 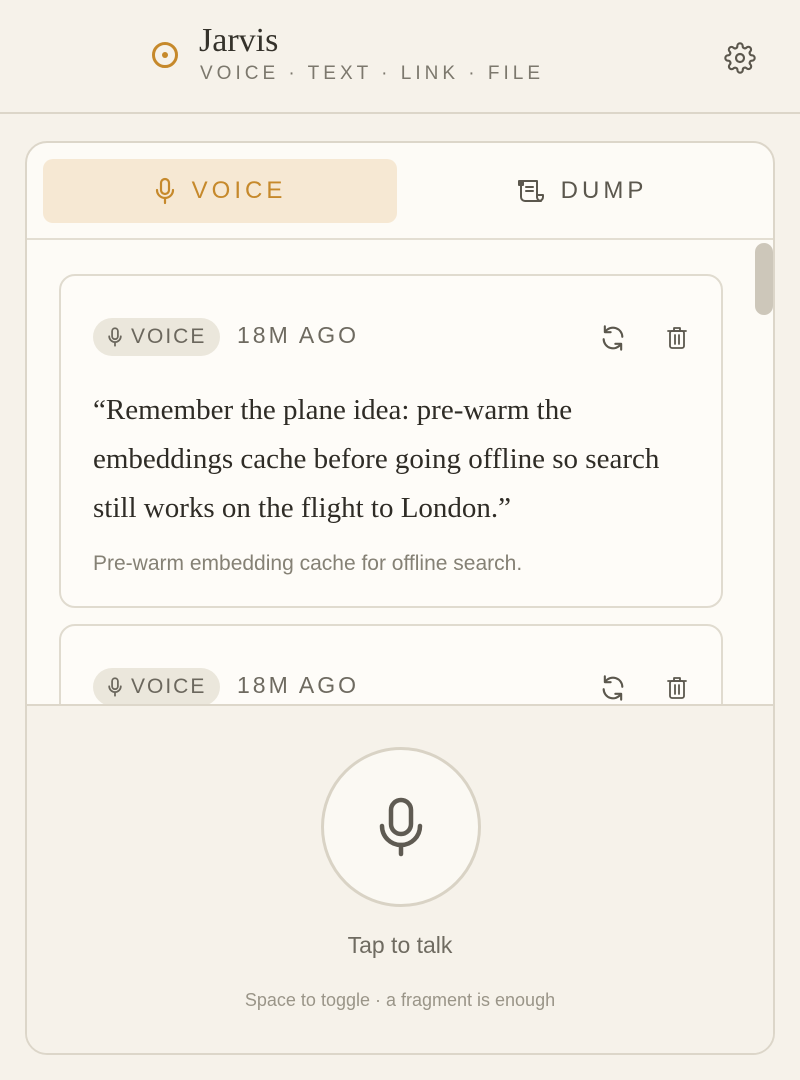 I want to click on scrollbar-thumb, so click(x=764, y=279).